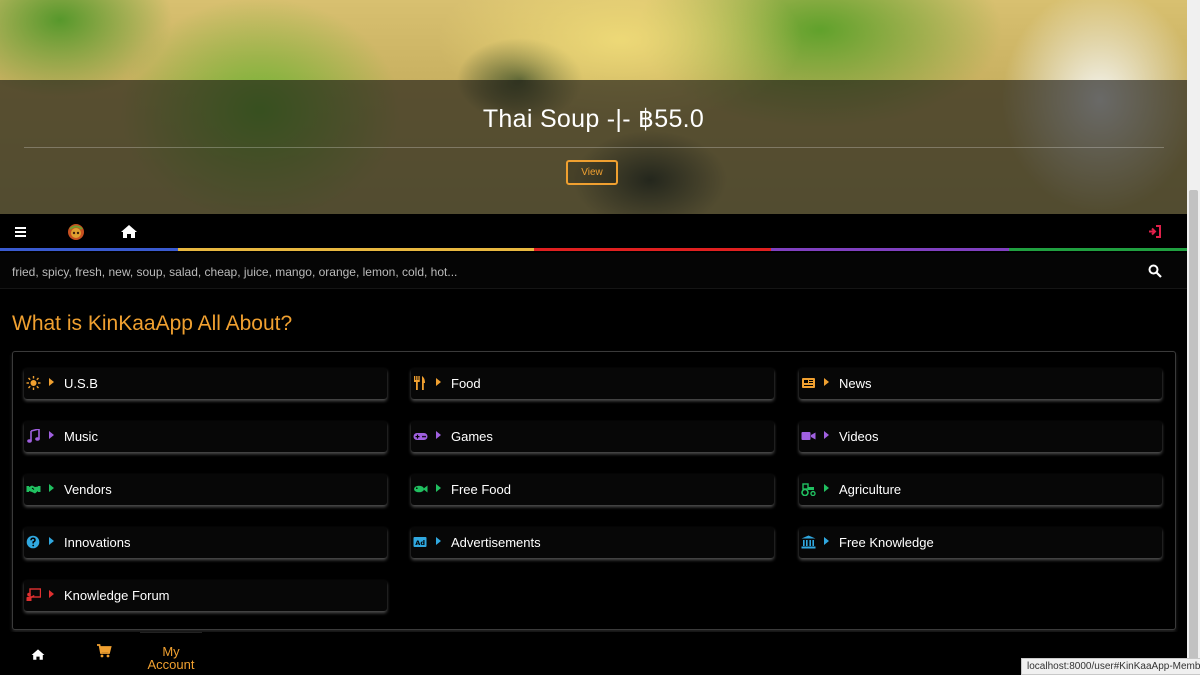 The image size is (1200, 675). I want to click on page-scrollbar-thumb, so click(1193, 432).